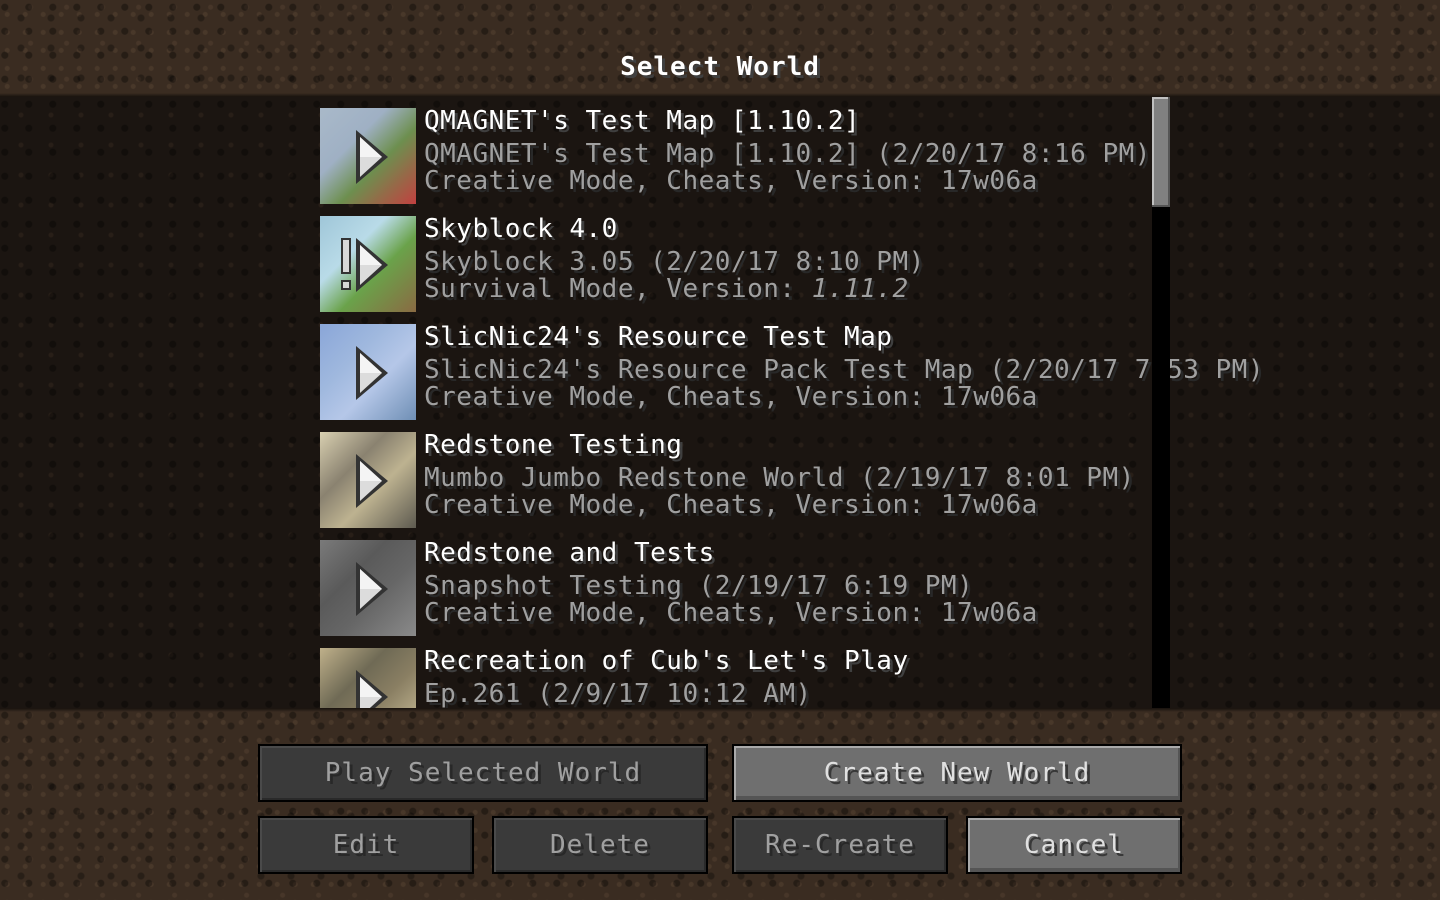 The height and width of the screenshot is (900, 1440). What do you see at coordinates (658, 337) in the screenshot?
I see `world-name: SlicNic24's Resource Test Map` at bounding box center [658, 337].